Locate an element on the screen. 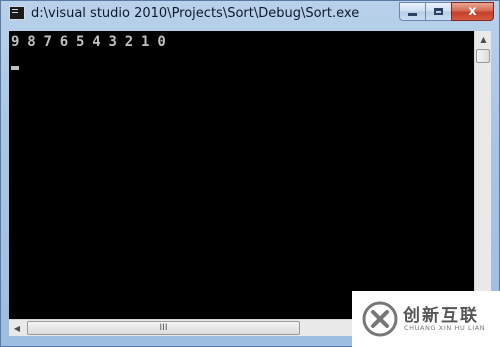 The width and height of the screenshot is (500, 347). maximize-button is located at coordinates (438, 11).